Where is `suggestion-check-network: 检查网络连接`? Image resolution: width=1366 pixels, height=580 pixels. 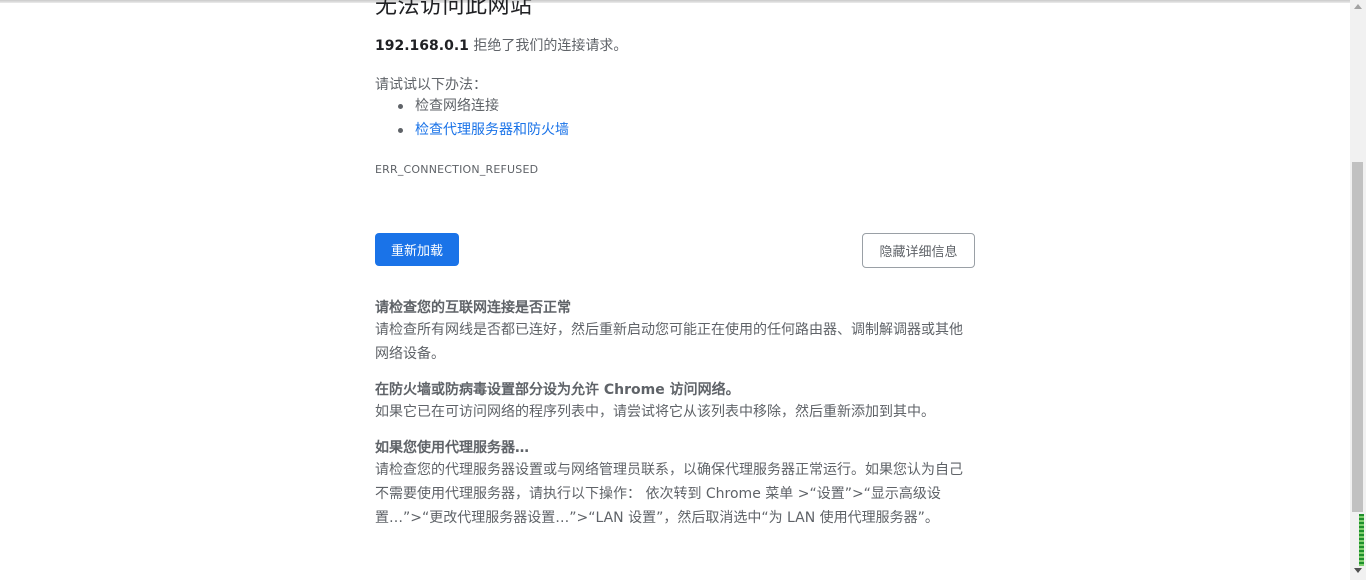
suggestion-check-network: 检查网络连接 is located at coordinates (472, 106).